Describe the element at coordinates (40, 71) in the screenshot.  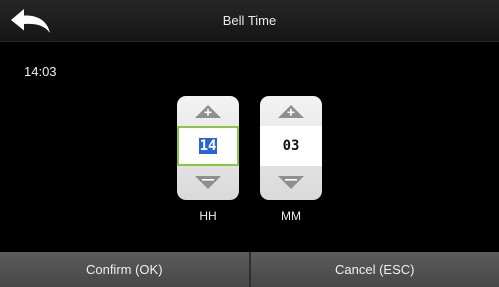
I see `current-time-display: 14:03` at that location.